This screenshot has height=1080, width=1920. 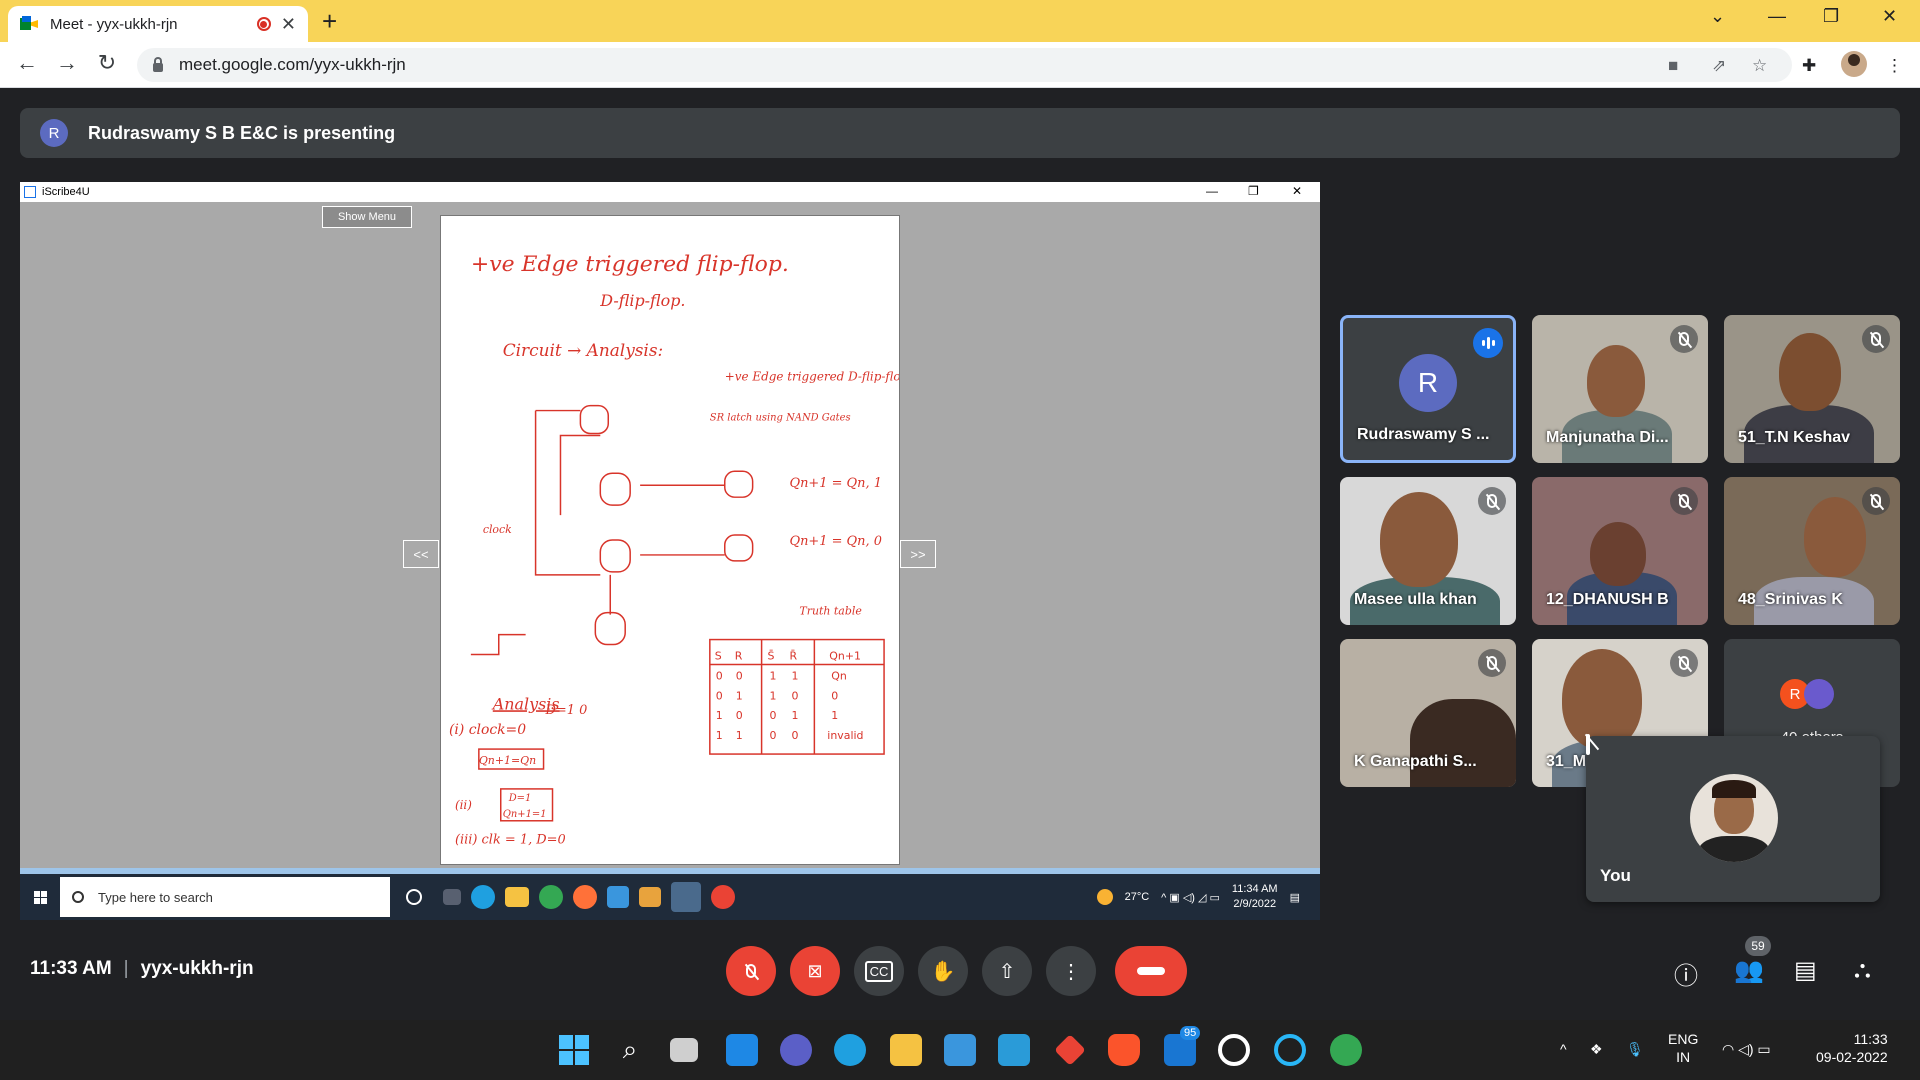 I want to click on search-icon, so click(x=78, y=897).